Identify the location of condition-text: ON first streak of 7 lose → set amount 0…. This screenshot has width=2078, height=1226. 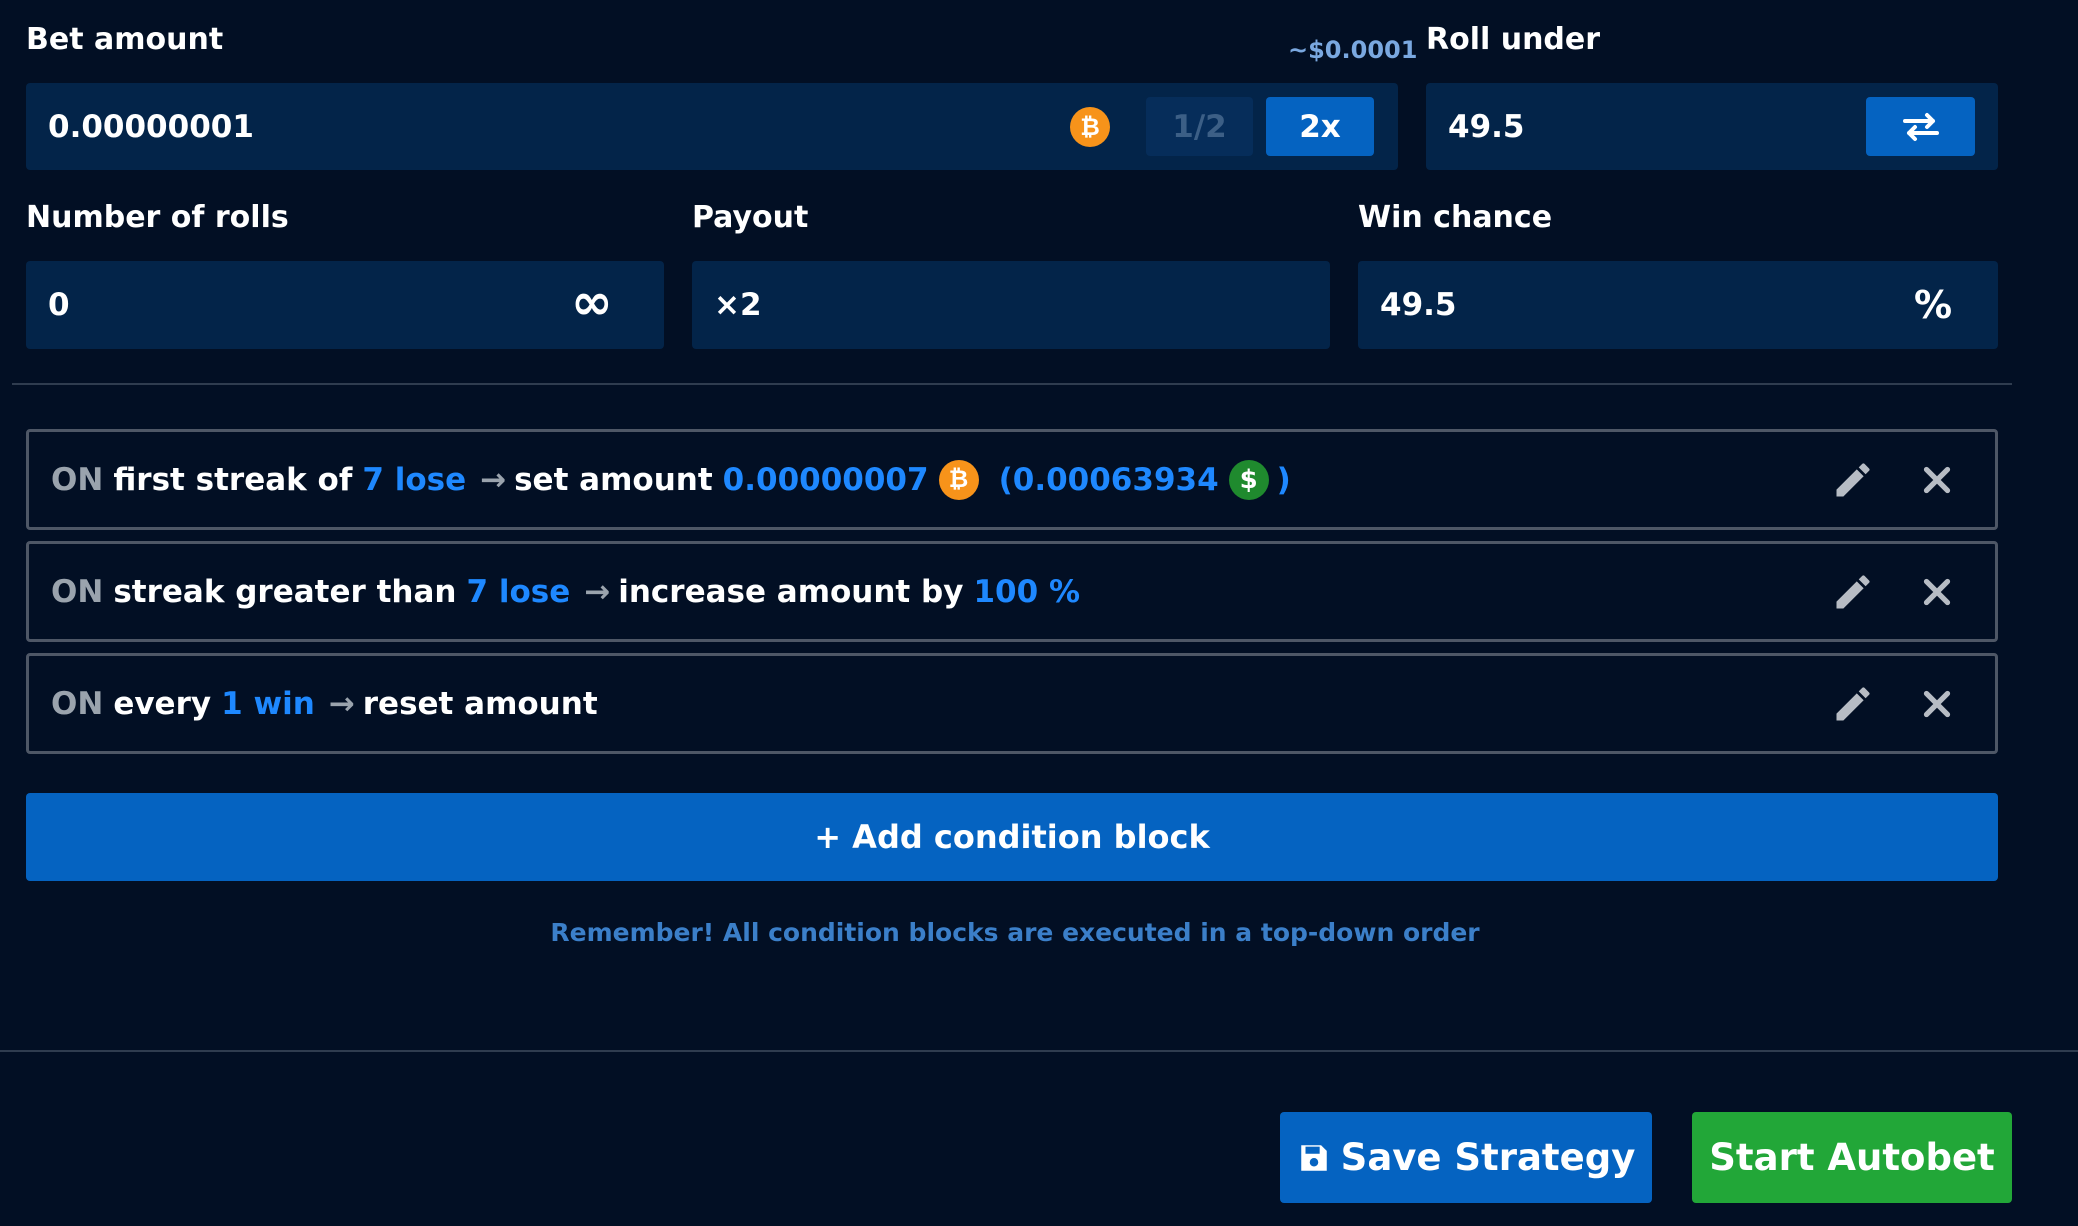
(671, 479).